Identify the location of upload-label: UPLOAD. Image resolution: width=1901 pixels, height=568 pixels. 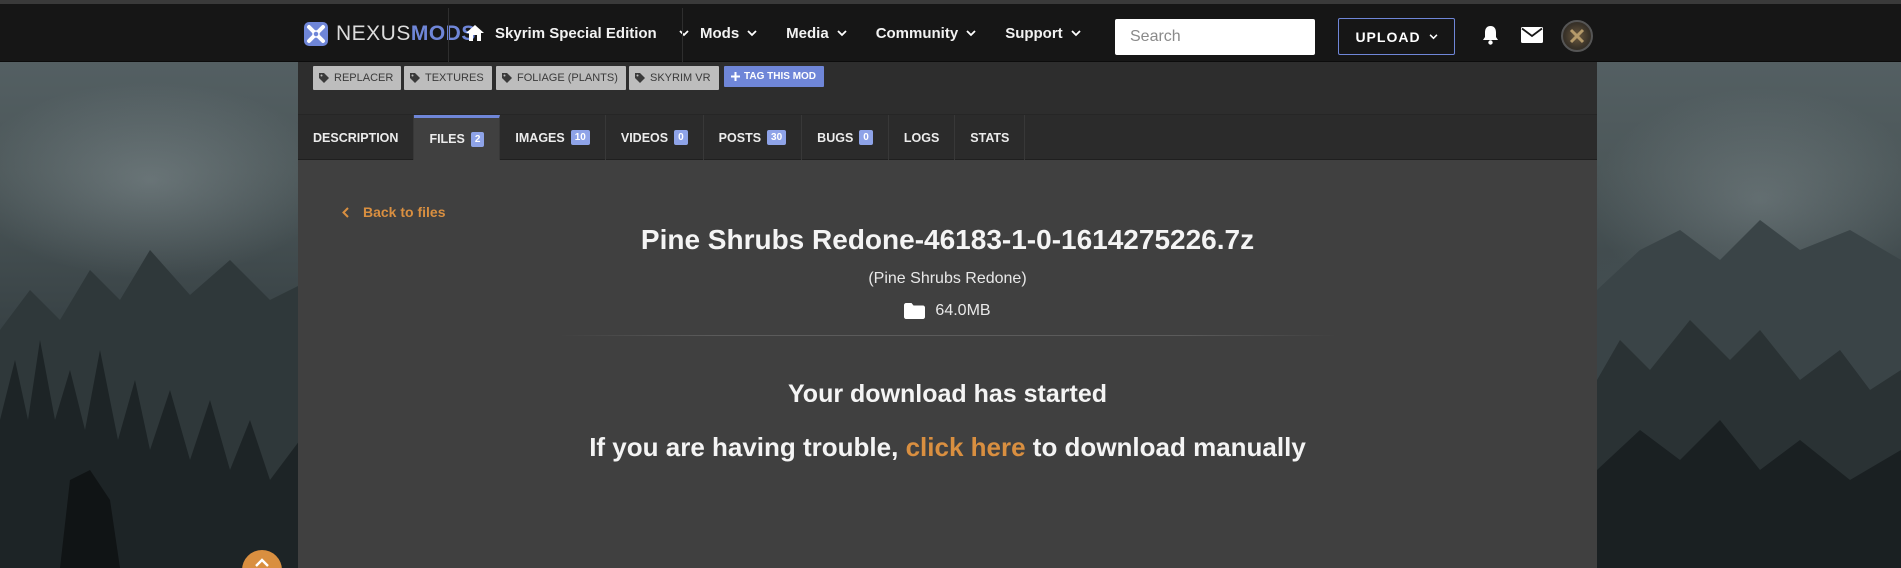
(1388, 36).